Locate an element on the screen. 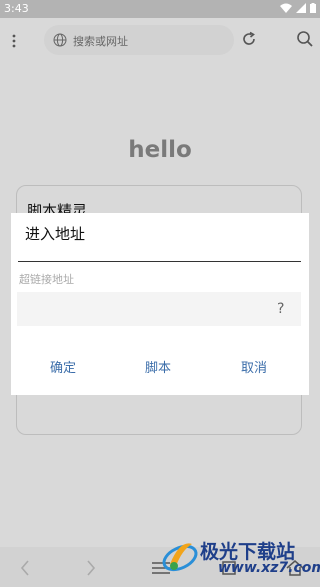 The width and height of the screenshot is (320, 587). dialog-actions: 确定 脚本 取消 is located at coordinates (160, 367).